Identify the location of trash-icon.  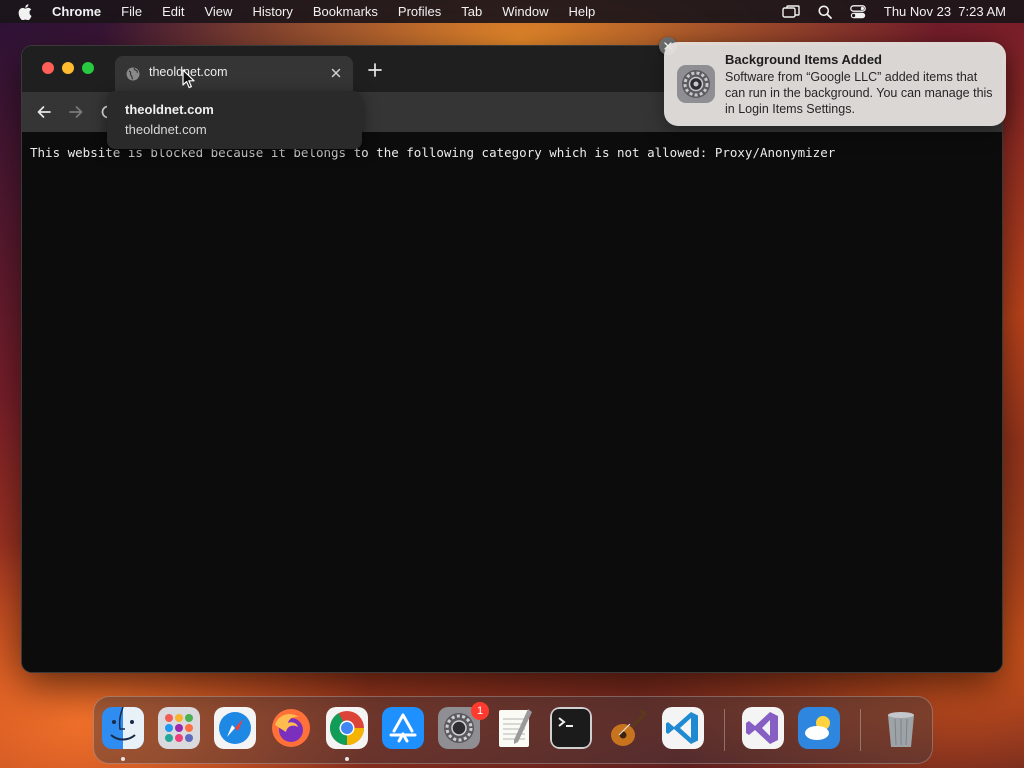
(901, 728).